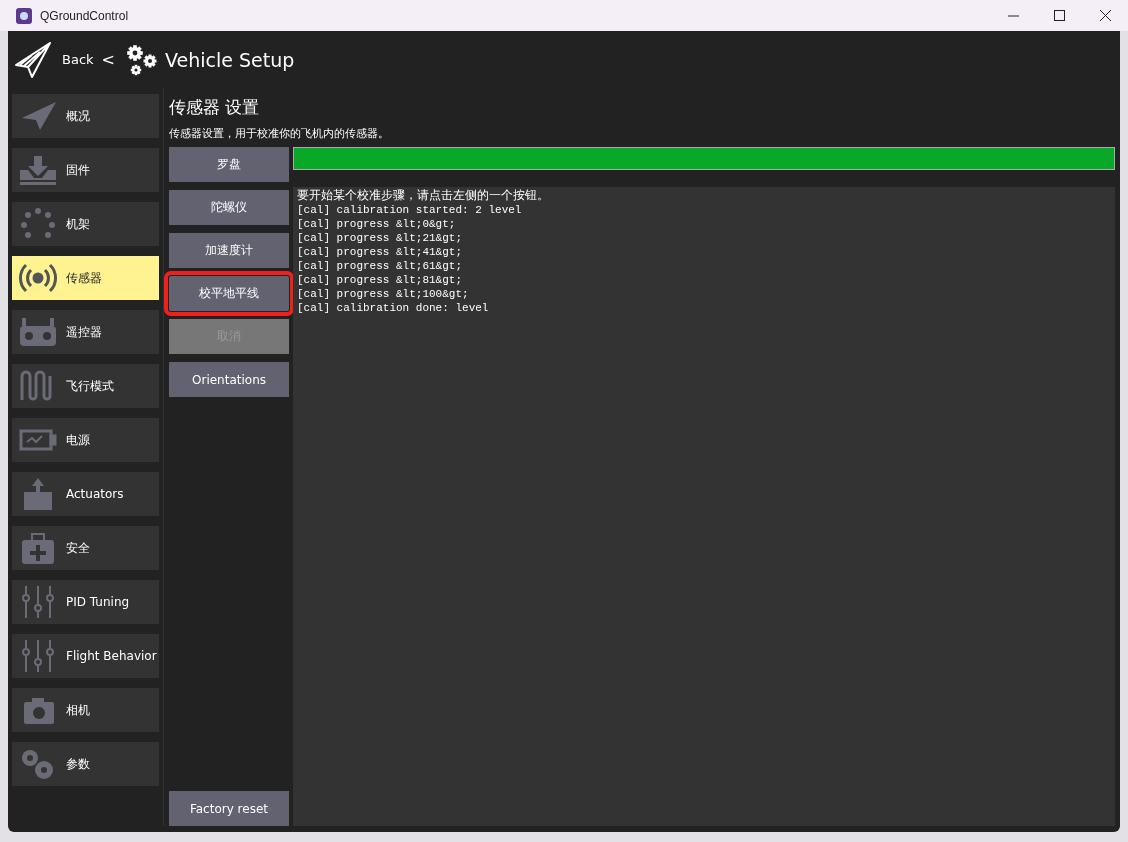 This screenshot has height=842, width=1128. What do you see at coordinates (279, 134) in the screenshot?
I see `section-description: 传感器设置，用于校准你的飞机内的传感器。` at bounding box center [279, 134].